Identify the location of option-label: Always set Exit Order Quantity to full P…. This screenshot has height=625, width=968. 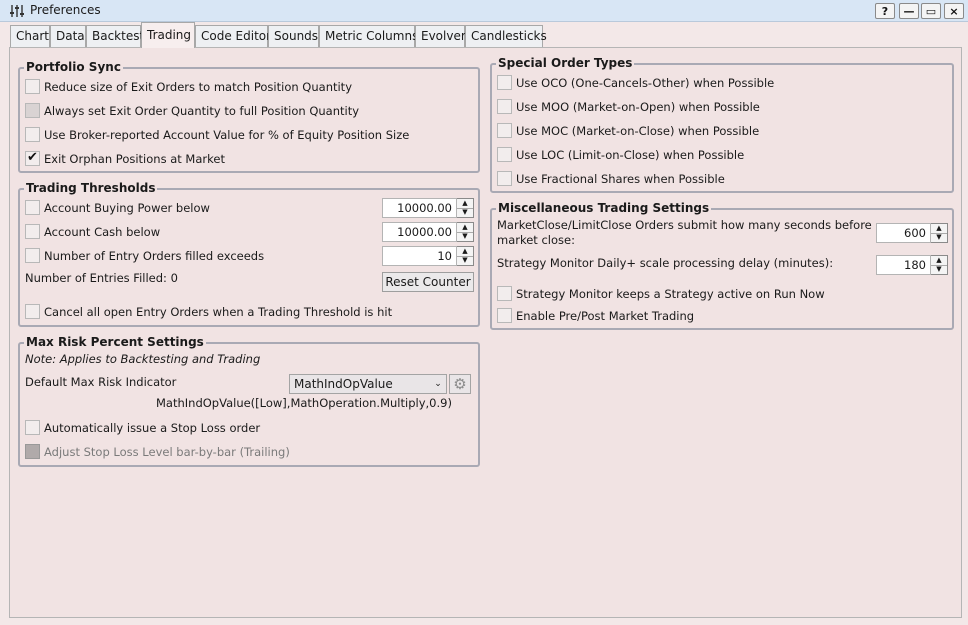
(202, 110).